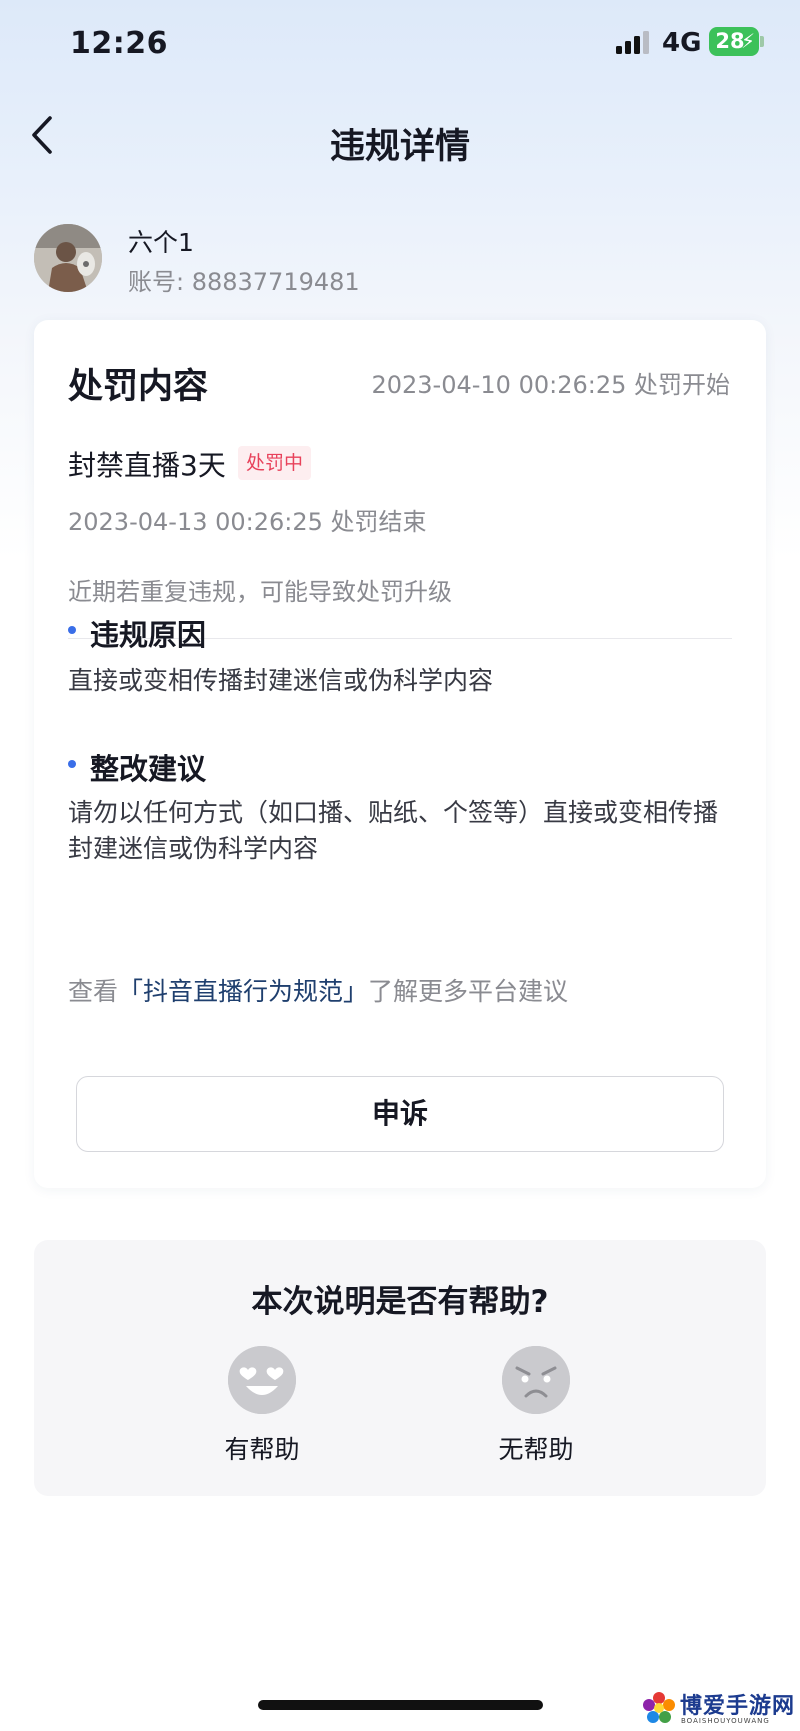 This screenshot has width=800, height=1731. Describe the element at coordinates (400, 1302) in the screenshot. I see `feedback-question: 本次说明是否有帮助?` at that location.